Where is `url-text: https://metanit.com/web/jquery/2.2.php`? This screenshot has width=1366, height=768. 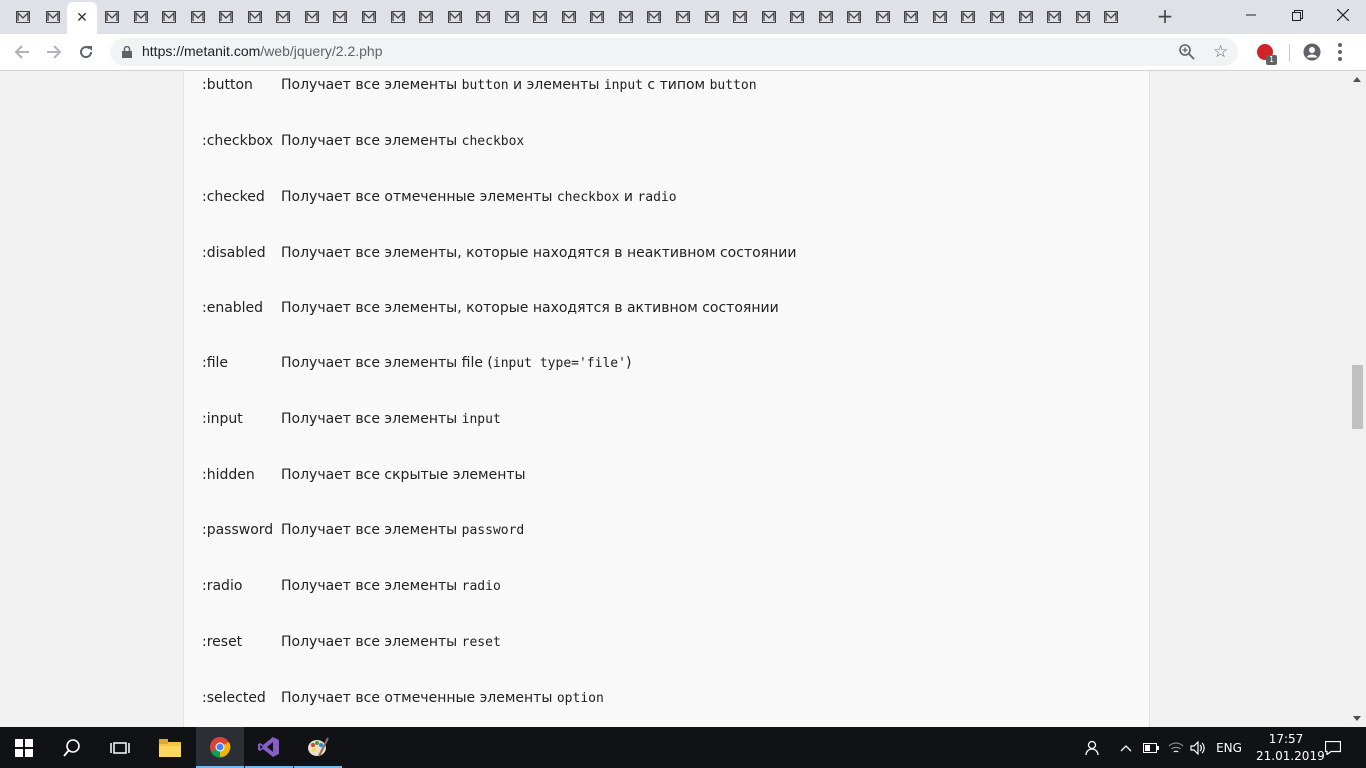 url-text: https://metanit.com/web/jquery/2.2.php is located at coordinates (262, 51).